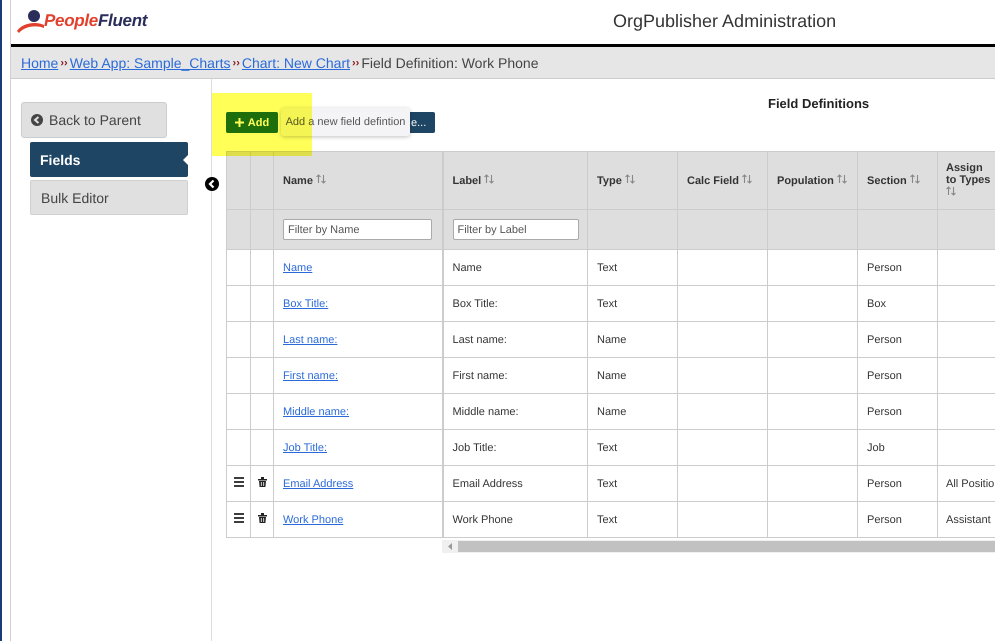 The image size is (995, 641). I want to click on table-cell: Box, so click(876, 304).